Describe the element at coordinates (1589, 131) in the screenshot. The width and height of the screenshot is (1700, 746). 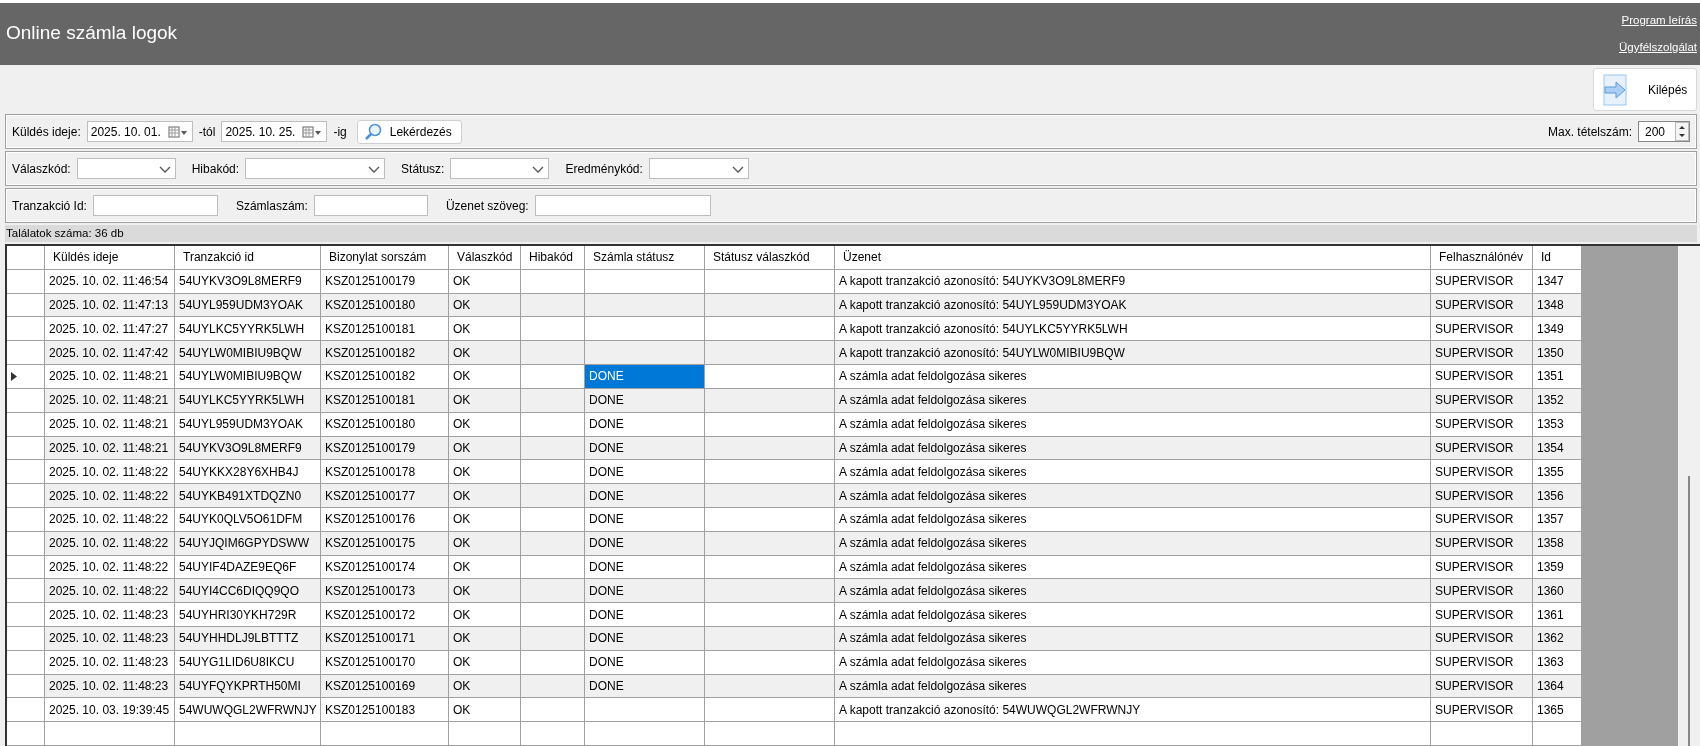
I see `max-items-label: Max. tételszám:` at that location.